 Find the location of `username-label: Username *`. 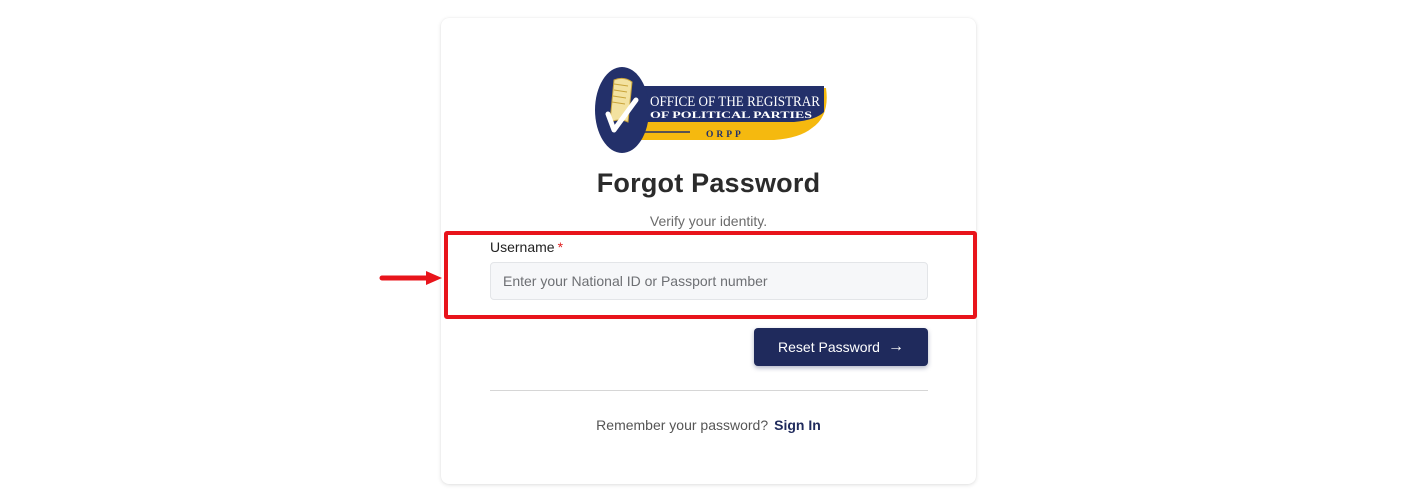

username-label: Username * is located at coordinates (526, 247).